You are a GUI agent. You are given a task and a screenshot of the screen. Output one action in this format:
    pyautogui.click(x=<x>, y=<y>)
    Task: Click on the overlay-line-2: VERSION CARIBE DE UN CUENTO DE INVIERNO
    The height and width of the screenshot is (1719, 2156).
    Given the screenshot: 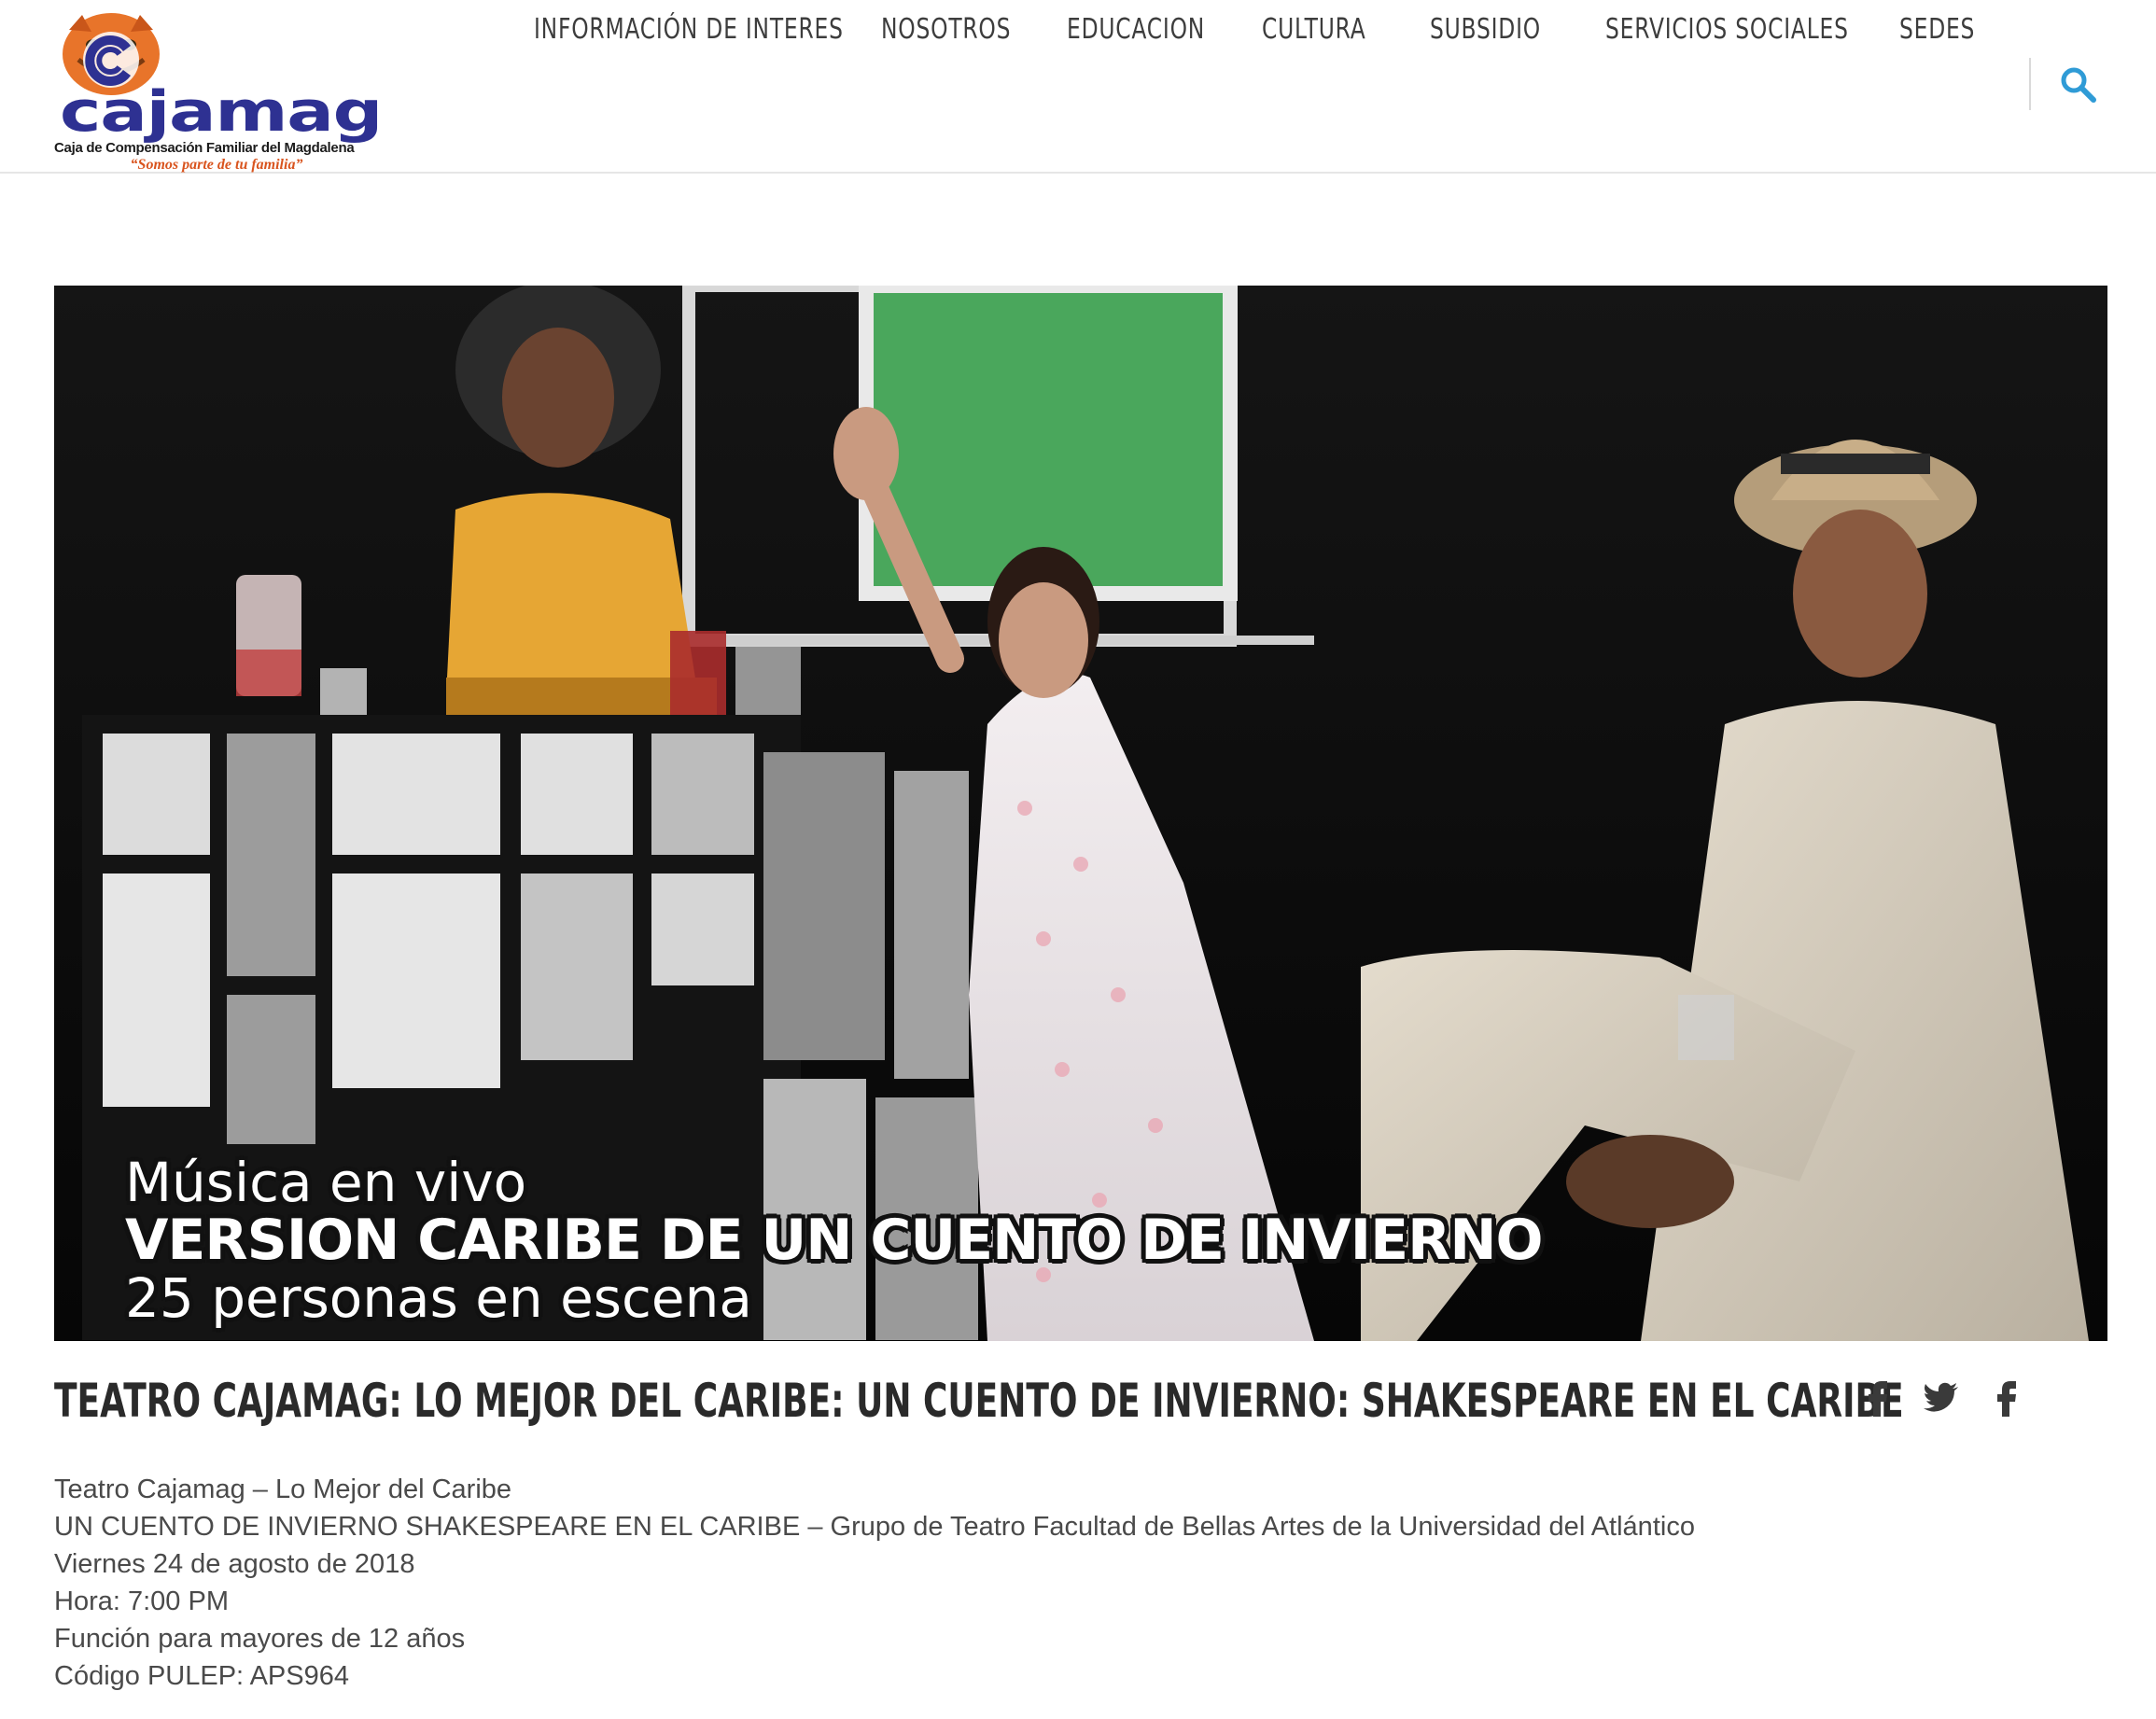 What is the action you would take?
    pyautogui.click(x=834, y=1240)
    